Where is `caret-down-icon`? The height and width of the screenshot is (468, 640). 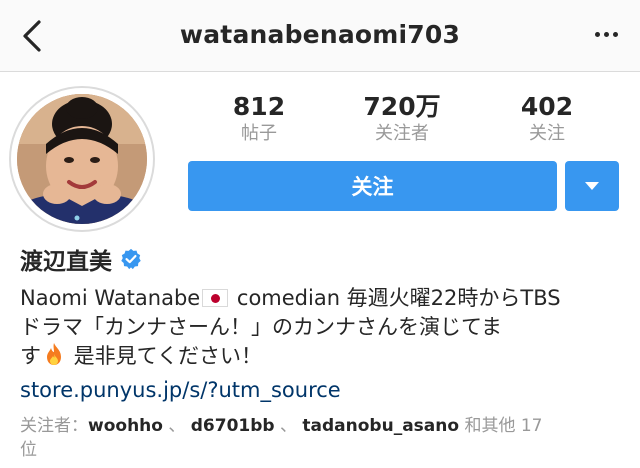 caret-down-icon is located at coordinates (592, 186).